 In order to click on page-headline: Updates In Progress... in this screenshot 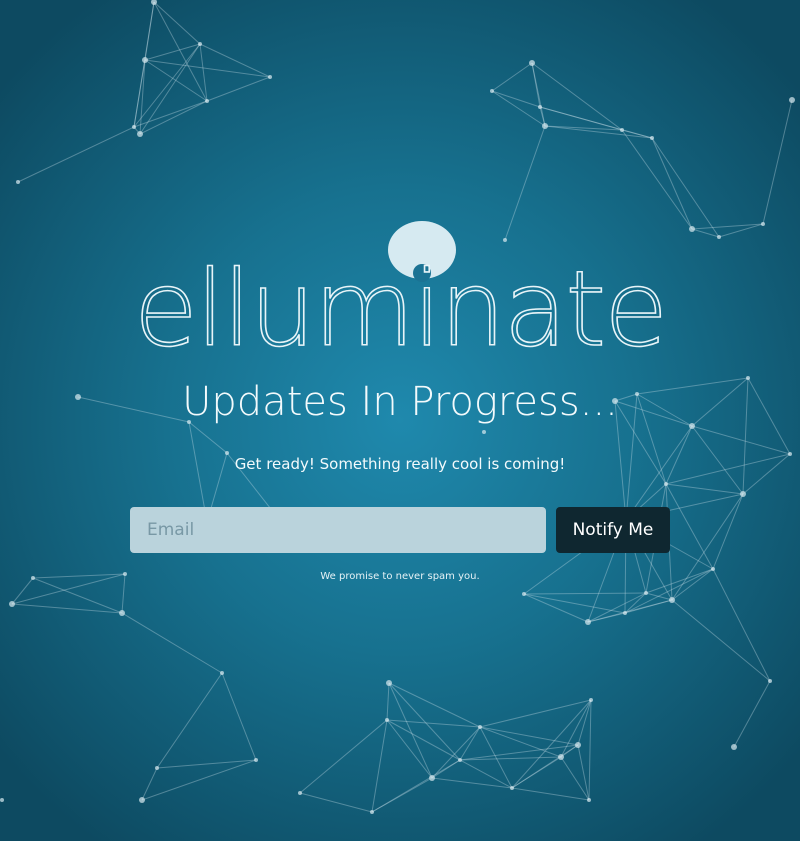, I will do `click(400, 402)`.